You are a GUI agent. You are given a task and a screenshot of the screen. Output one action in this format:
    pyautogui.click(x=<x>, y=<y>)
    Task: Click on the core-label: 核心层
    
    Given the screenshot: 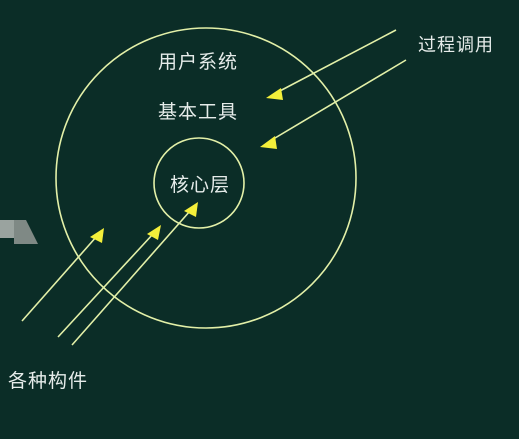 What is the action you would take?
    pyautogui.click(x=200, y=185)
    